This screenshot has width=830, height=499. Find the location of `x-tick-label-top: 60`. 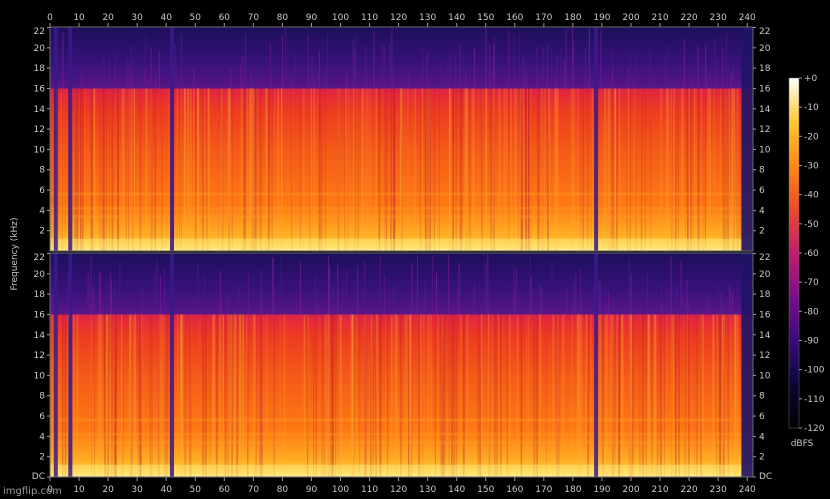

x-tick-label-top: 60 is located at coordinates (225, 18).